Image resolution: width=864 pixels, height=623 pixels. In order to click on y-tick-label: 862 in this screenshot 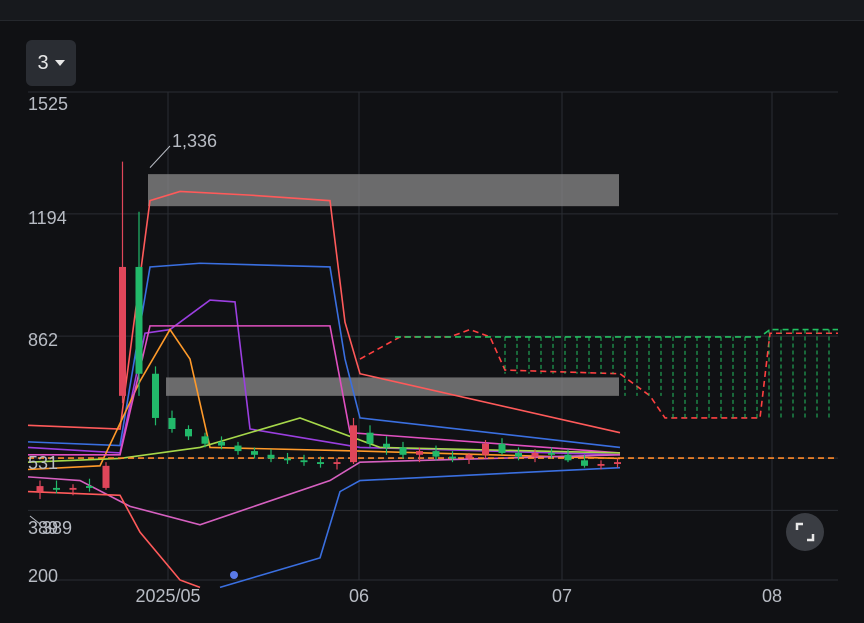, I will do `click(43, 340)`.